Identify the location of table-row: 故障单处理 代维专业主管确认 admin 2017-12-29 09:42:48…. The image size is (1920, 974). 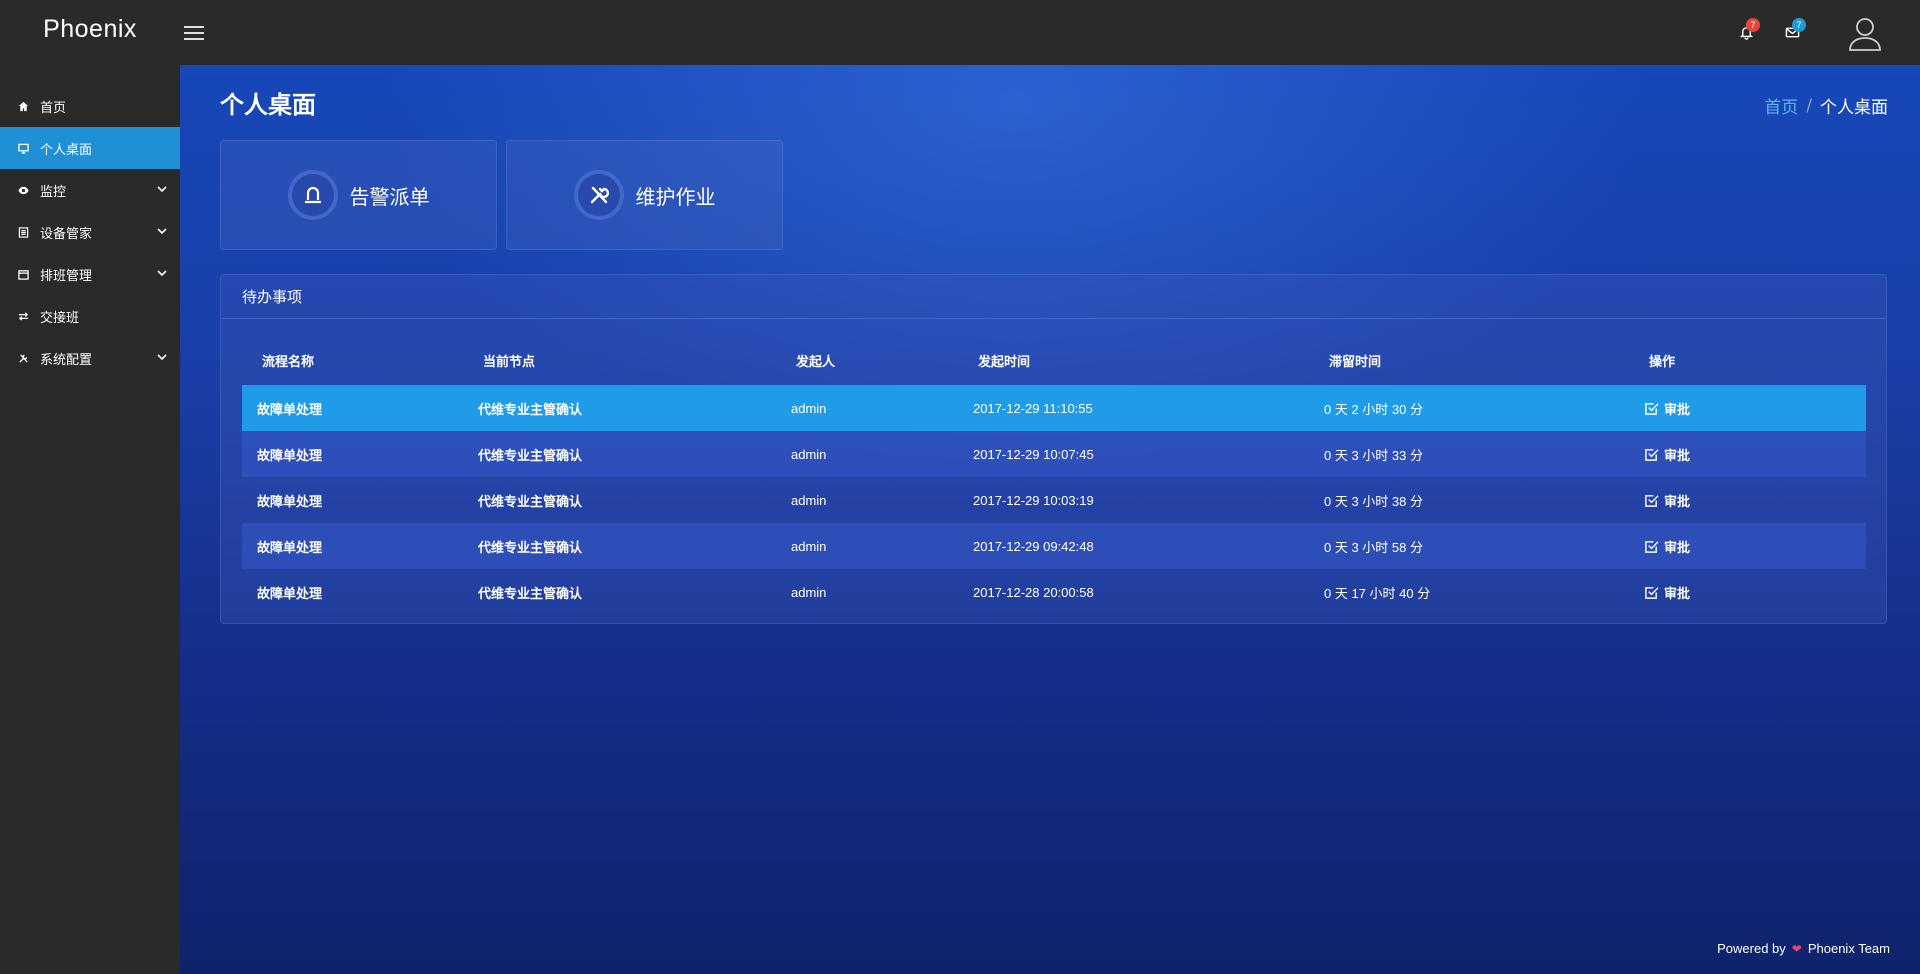
(1054, 546).